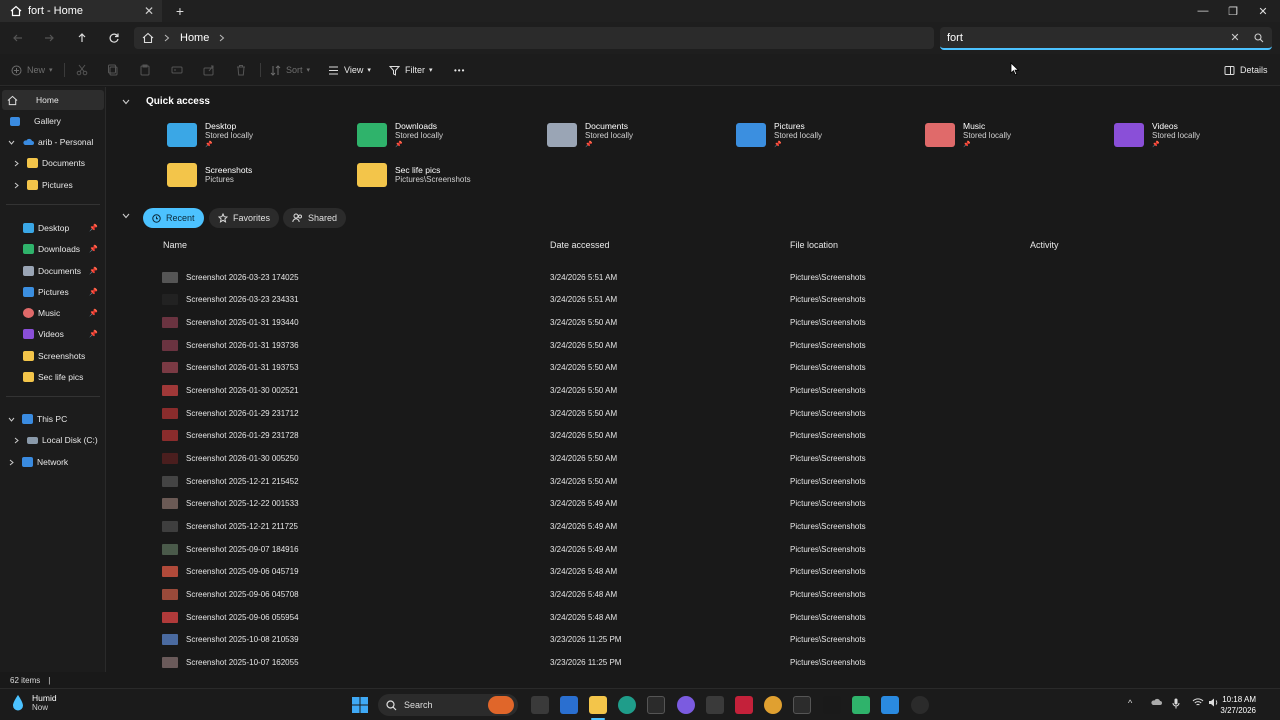 The height and width of the screenshot is (720, 1280). What do you see at coordinates (1203, 11) in the screenshot?
I see `minimize-button: —` at bounding box center [1203, 11].